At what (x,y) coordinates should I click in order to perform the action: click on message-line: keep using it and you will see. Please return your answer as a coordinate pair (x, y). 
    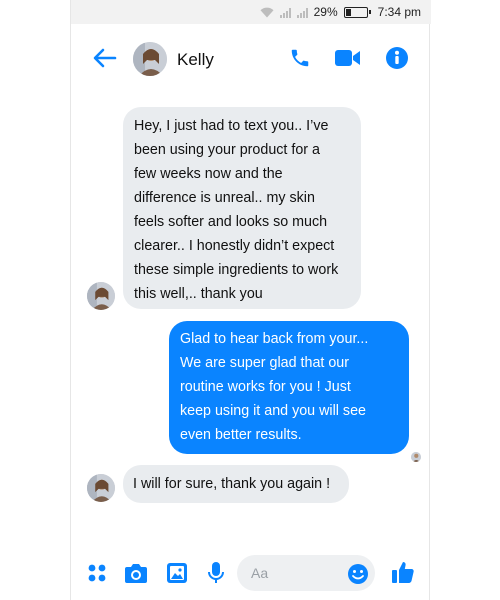
    Looking at the image, I should click on (273, 411).